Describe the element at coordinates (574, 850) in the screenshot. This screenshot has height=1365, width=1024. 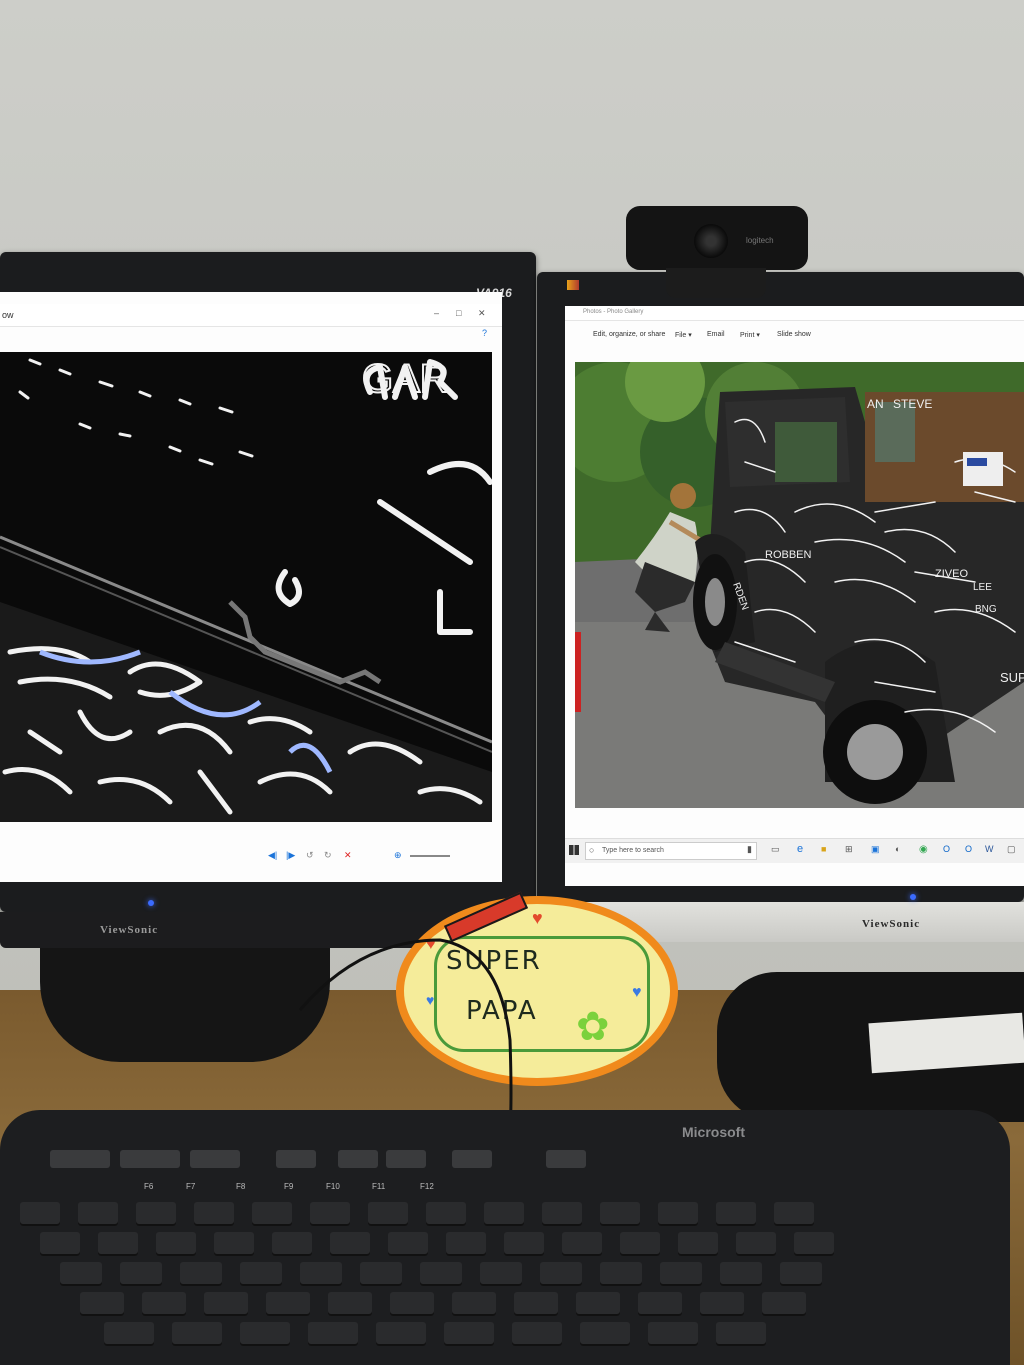
I see `windows-start-icon` at that location.